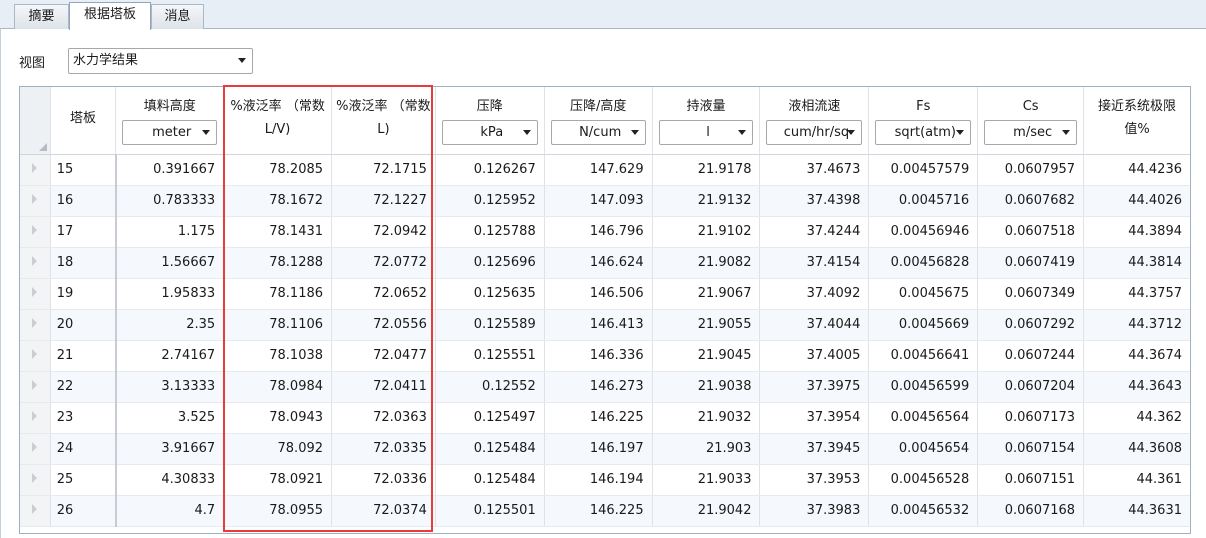 Image resolution: width=1206 pixels, height=538 pixels. What do you see at coordinates (170, 170) in the screenshot?
I see `table-cell: 0.391667` at bounding box center [170, 170].